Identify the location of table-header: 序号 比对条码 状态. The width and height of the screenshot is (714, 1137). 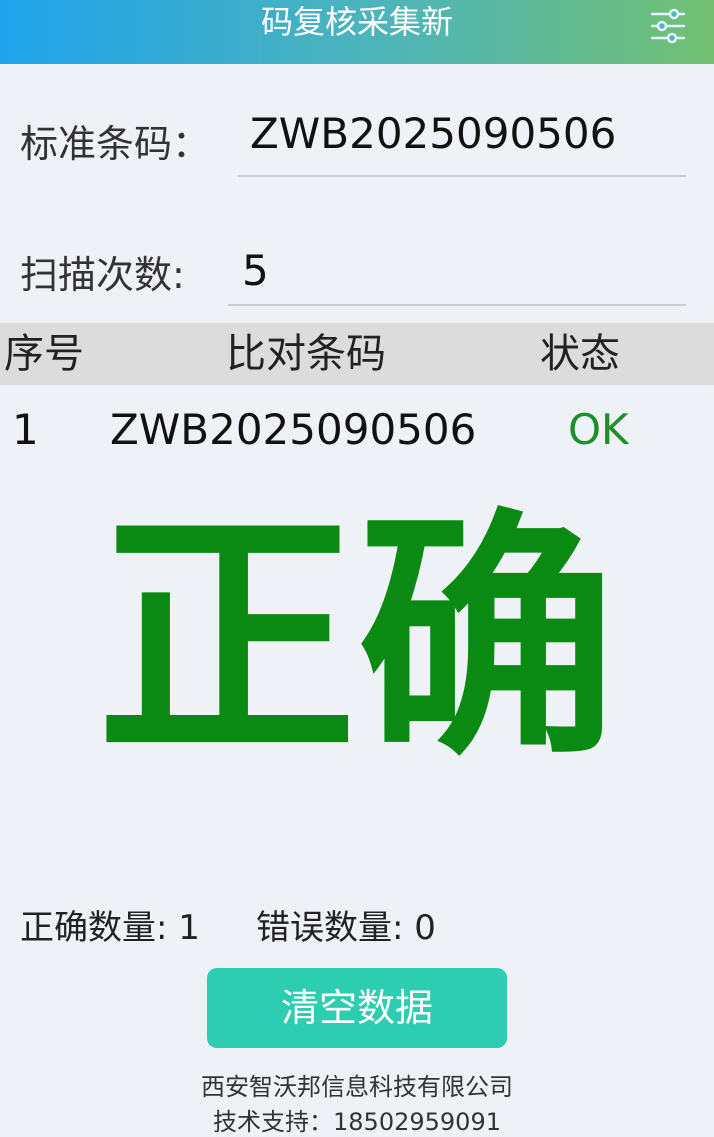
(357, 354).